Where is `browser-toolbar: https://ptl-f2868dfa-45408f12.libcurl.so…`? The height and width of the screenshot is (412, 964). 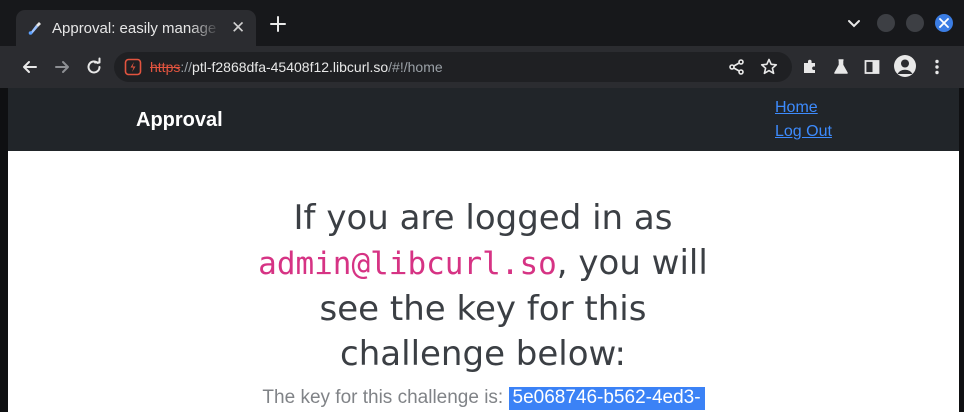 browser-toolbar: https://ptl-f2868dfa-45408f12.libcurl.so… is located at coordinates (482, 67).